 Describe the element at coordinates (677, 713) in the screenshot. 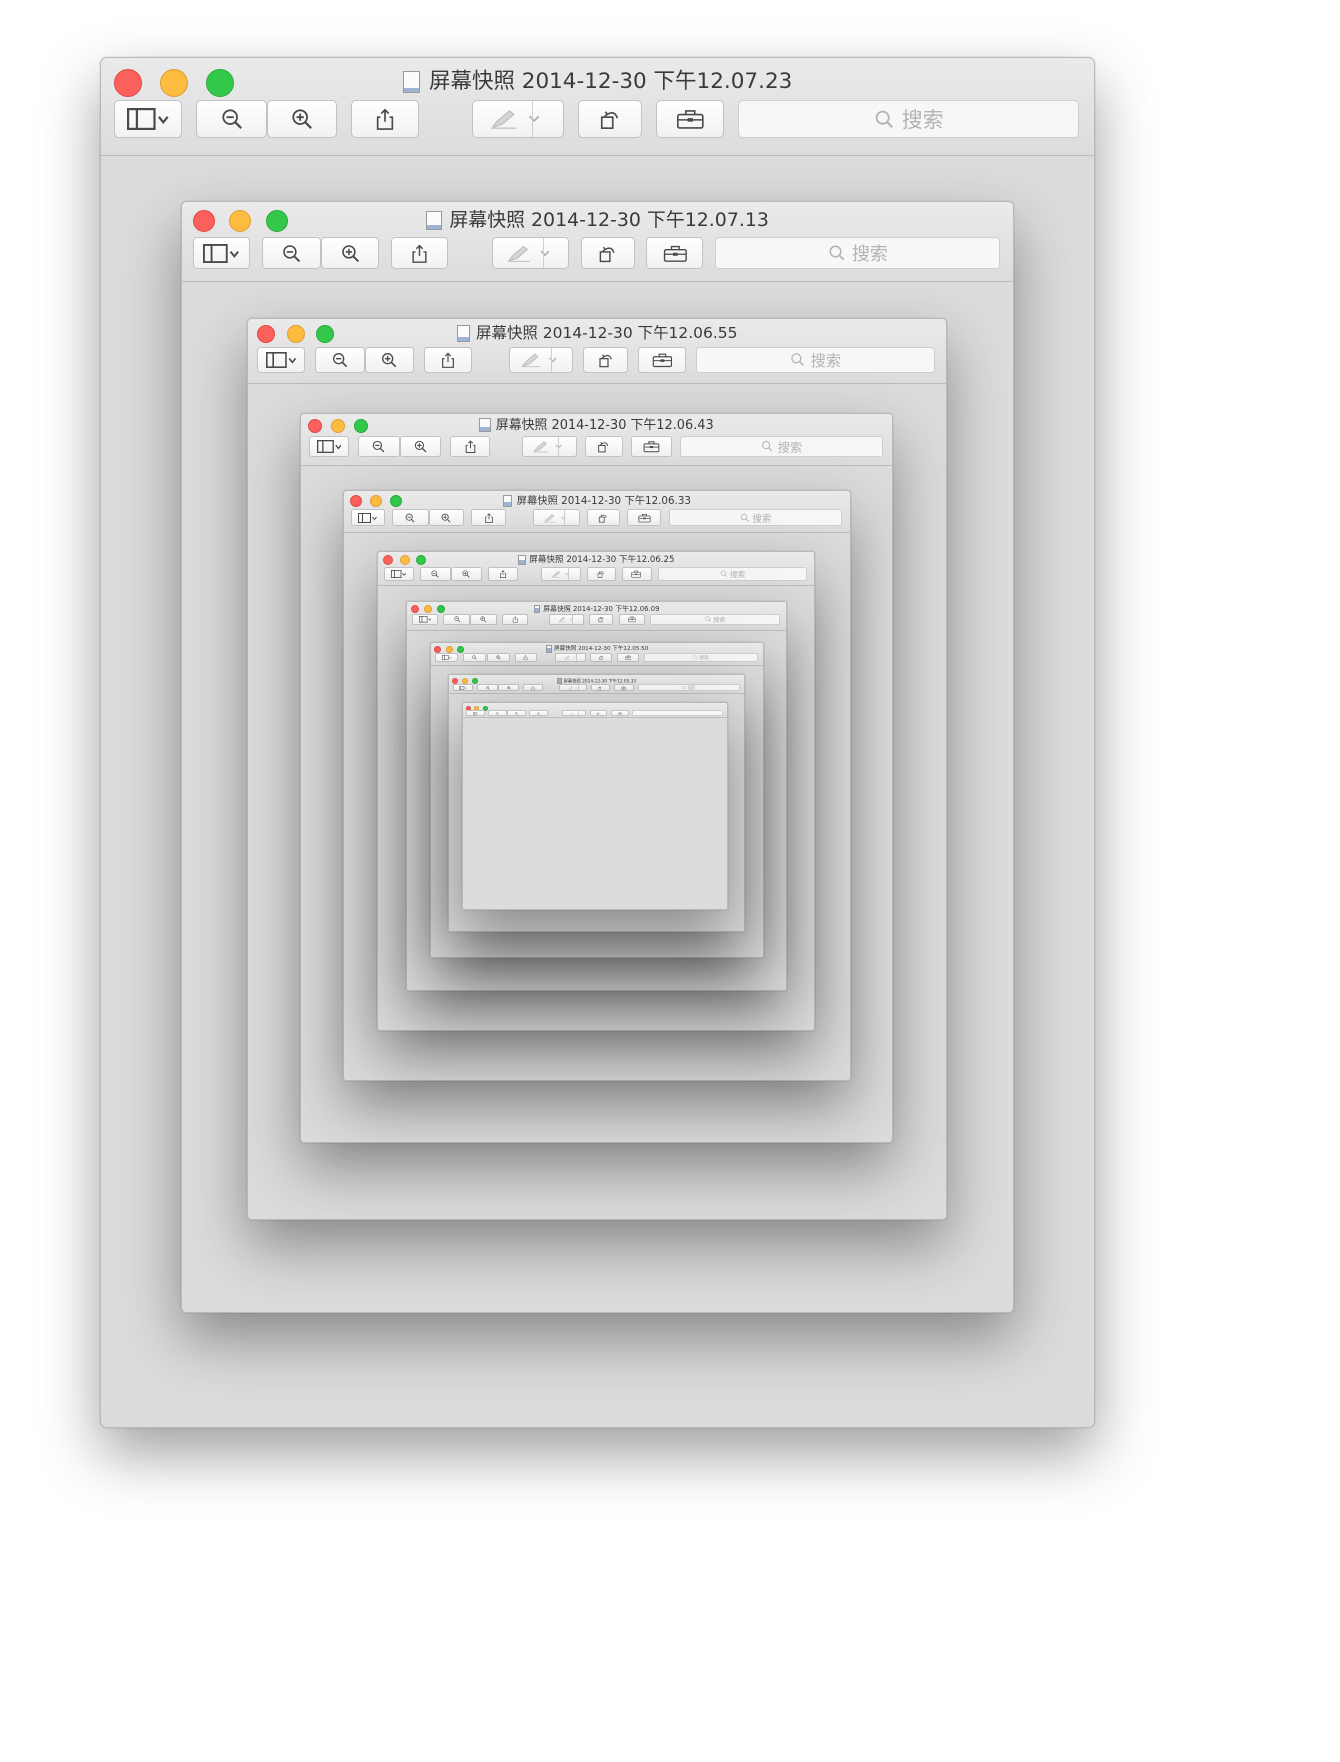

I see `search-field` at that location.